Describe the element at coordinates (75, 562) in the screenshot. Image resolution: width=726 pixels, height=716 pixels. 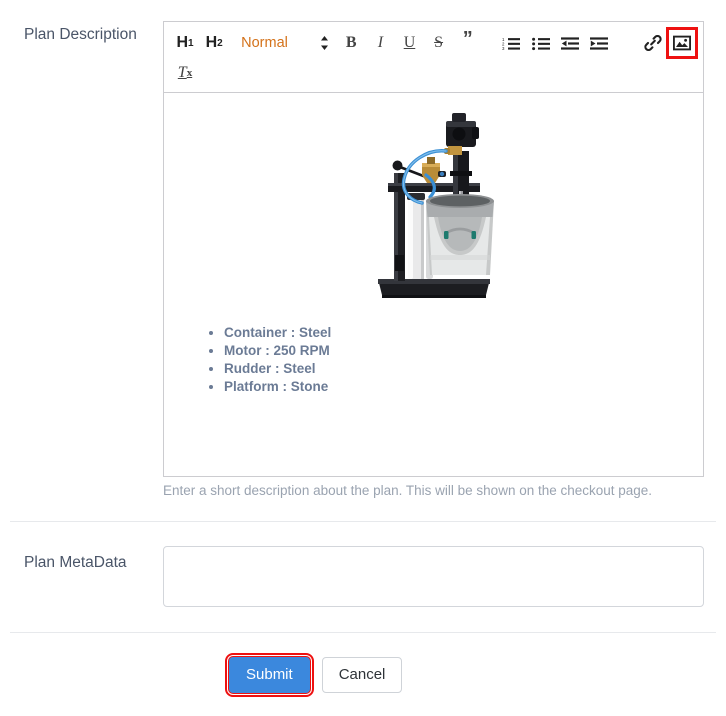
I see `plan-metadata-label: Plan MetaData` at that location.